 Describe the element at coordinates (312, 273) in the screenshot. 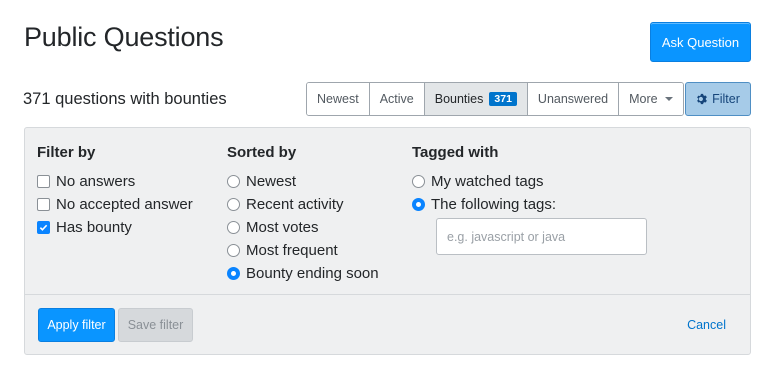

I see `option-label: Bounty ending soon` at that location.